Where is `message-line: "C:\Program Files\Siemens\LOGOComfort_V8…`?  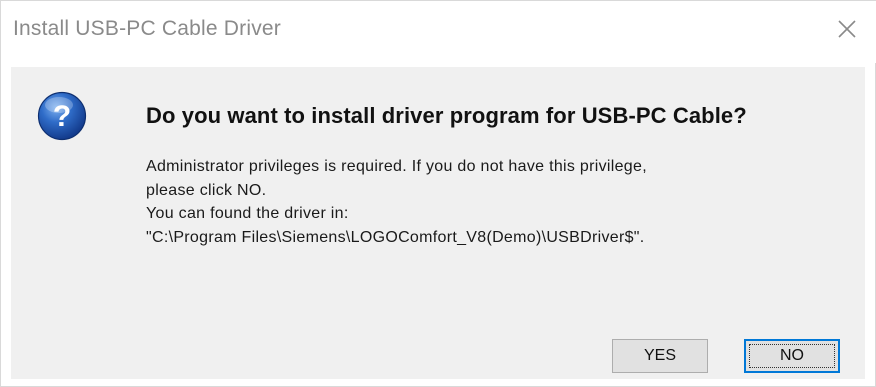
message-line: "C:\Program Files\Siemens\LOGOComfort_V8… is located at coordinates (395, 237).